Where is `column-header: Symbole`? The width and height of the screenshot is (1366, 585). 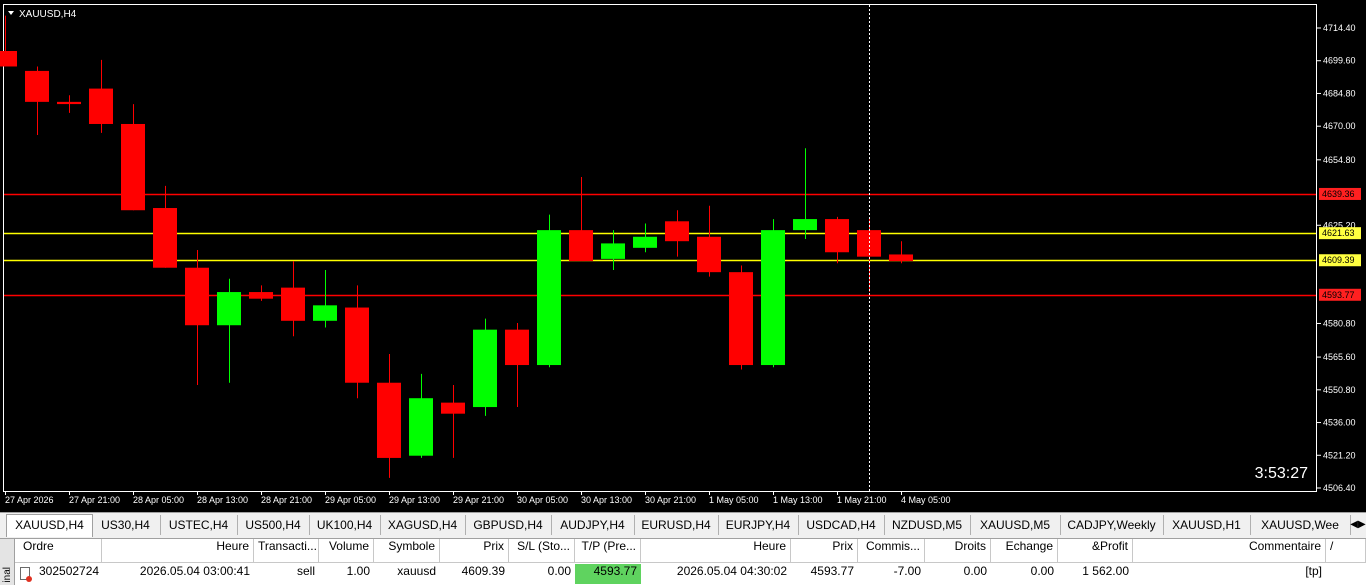 column-header: Symbole is located at coordinates (407, 551).